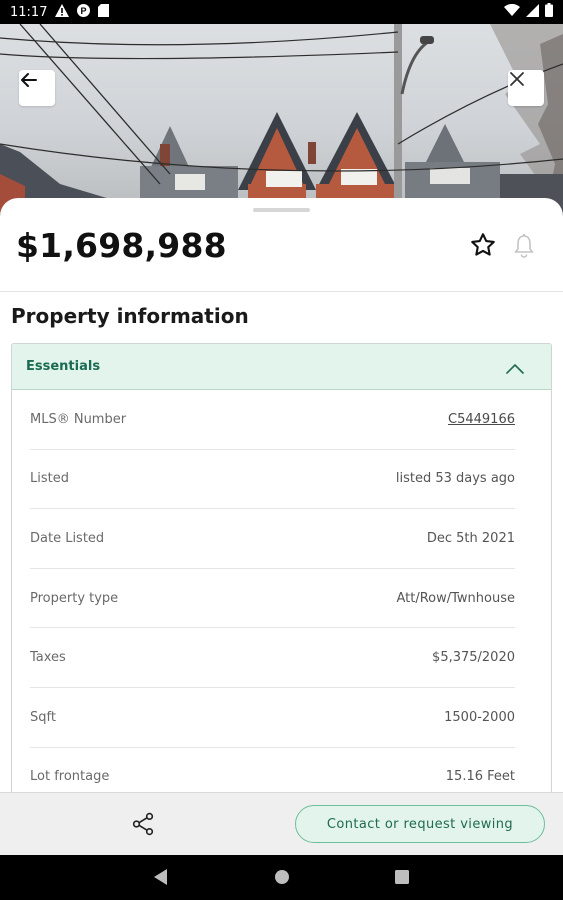  What do you see at coordinates (63, 366) in the screenshot?
I see `essentials-title: Essentials` at bounding box center [63, 366].